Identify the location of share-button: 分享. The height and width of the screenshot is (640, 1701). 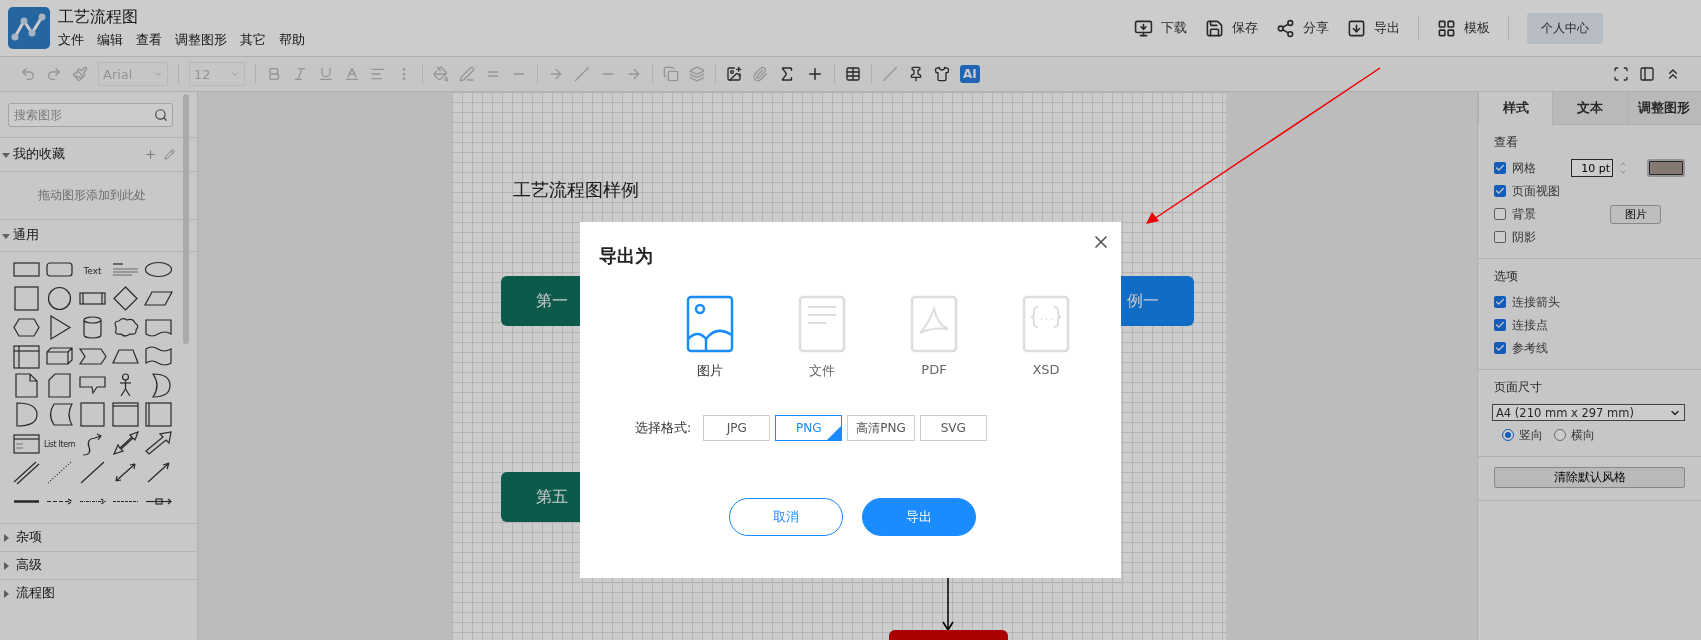
(1302, 28).